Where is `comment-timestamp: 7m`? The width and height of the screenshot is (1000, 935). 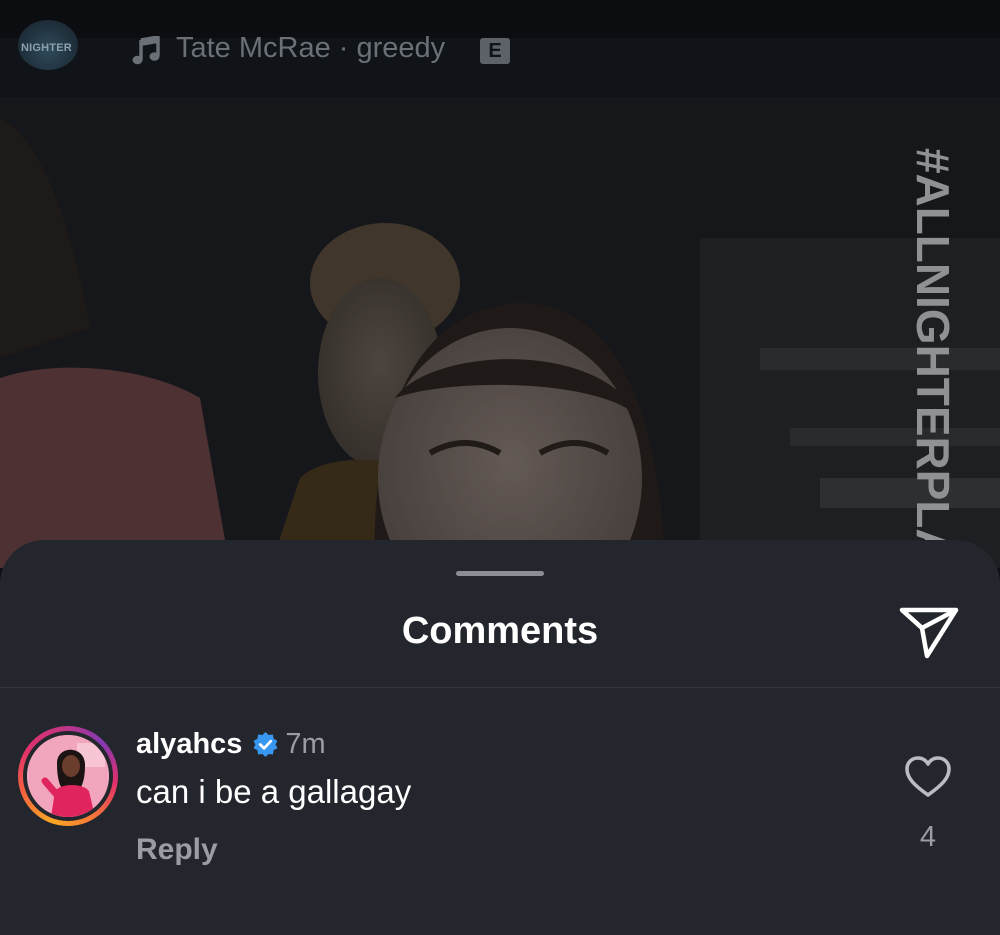
comment-timestamp: 7m is located at coordinates (305, 743).